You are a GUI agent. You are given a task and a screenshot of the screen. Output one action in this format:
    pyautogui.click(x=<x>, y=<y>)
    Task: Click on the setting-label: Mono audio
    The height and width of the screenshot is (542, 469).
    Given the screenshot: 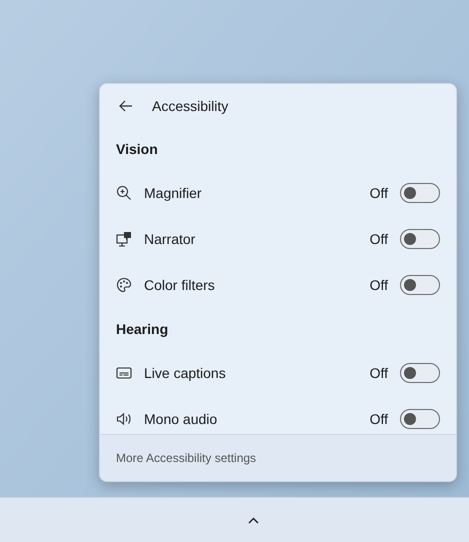 What is the action you would take?
    pyautogui.click(x=181, y=419)
    